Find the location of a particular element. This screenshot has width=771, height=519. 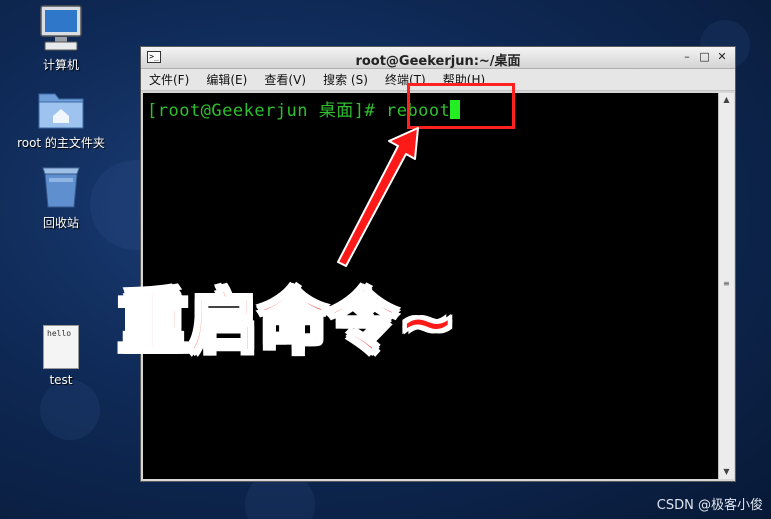

desktop-icon-trash: 回收站 is located at coordinates (61, 197).